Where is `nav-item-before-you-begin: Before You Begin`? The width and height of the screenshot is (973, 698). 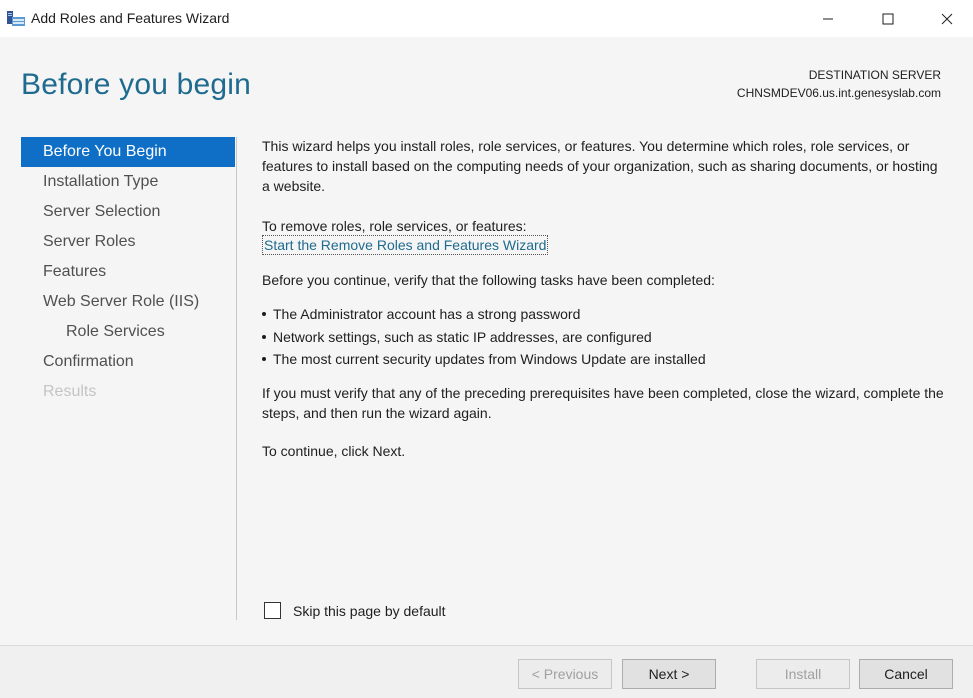 nav-item-before-you-begin: Before You Begin is located at coordinates (128, 152).